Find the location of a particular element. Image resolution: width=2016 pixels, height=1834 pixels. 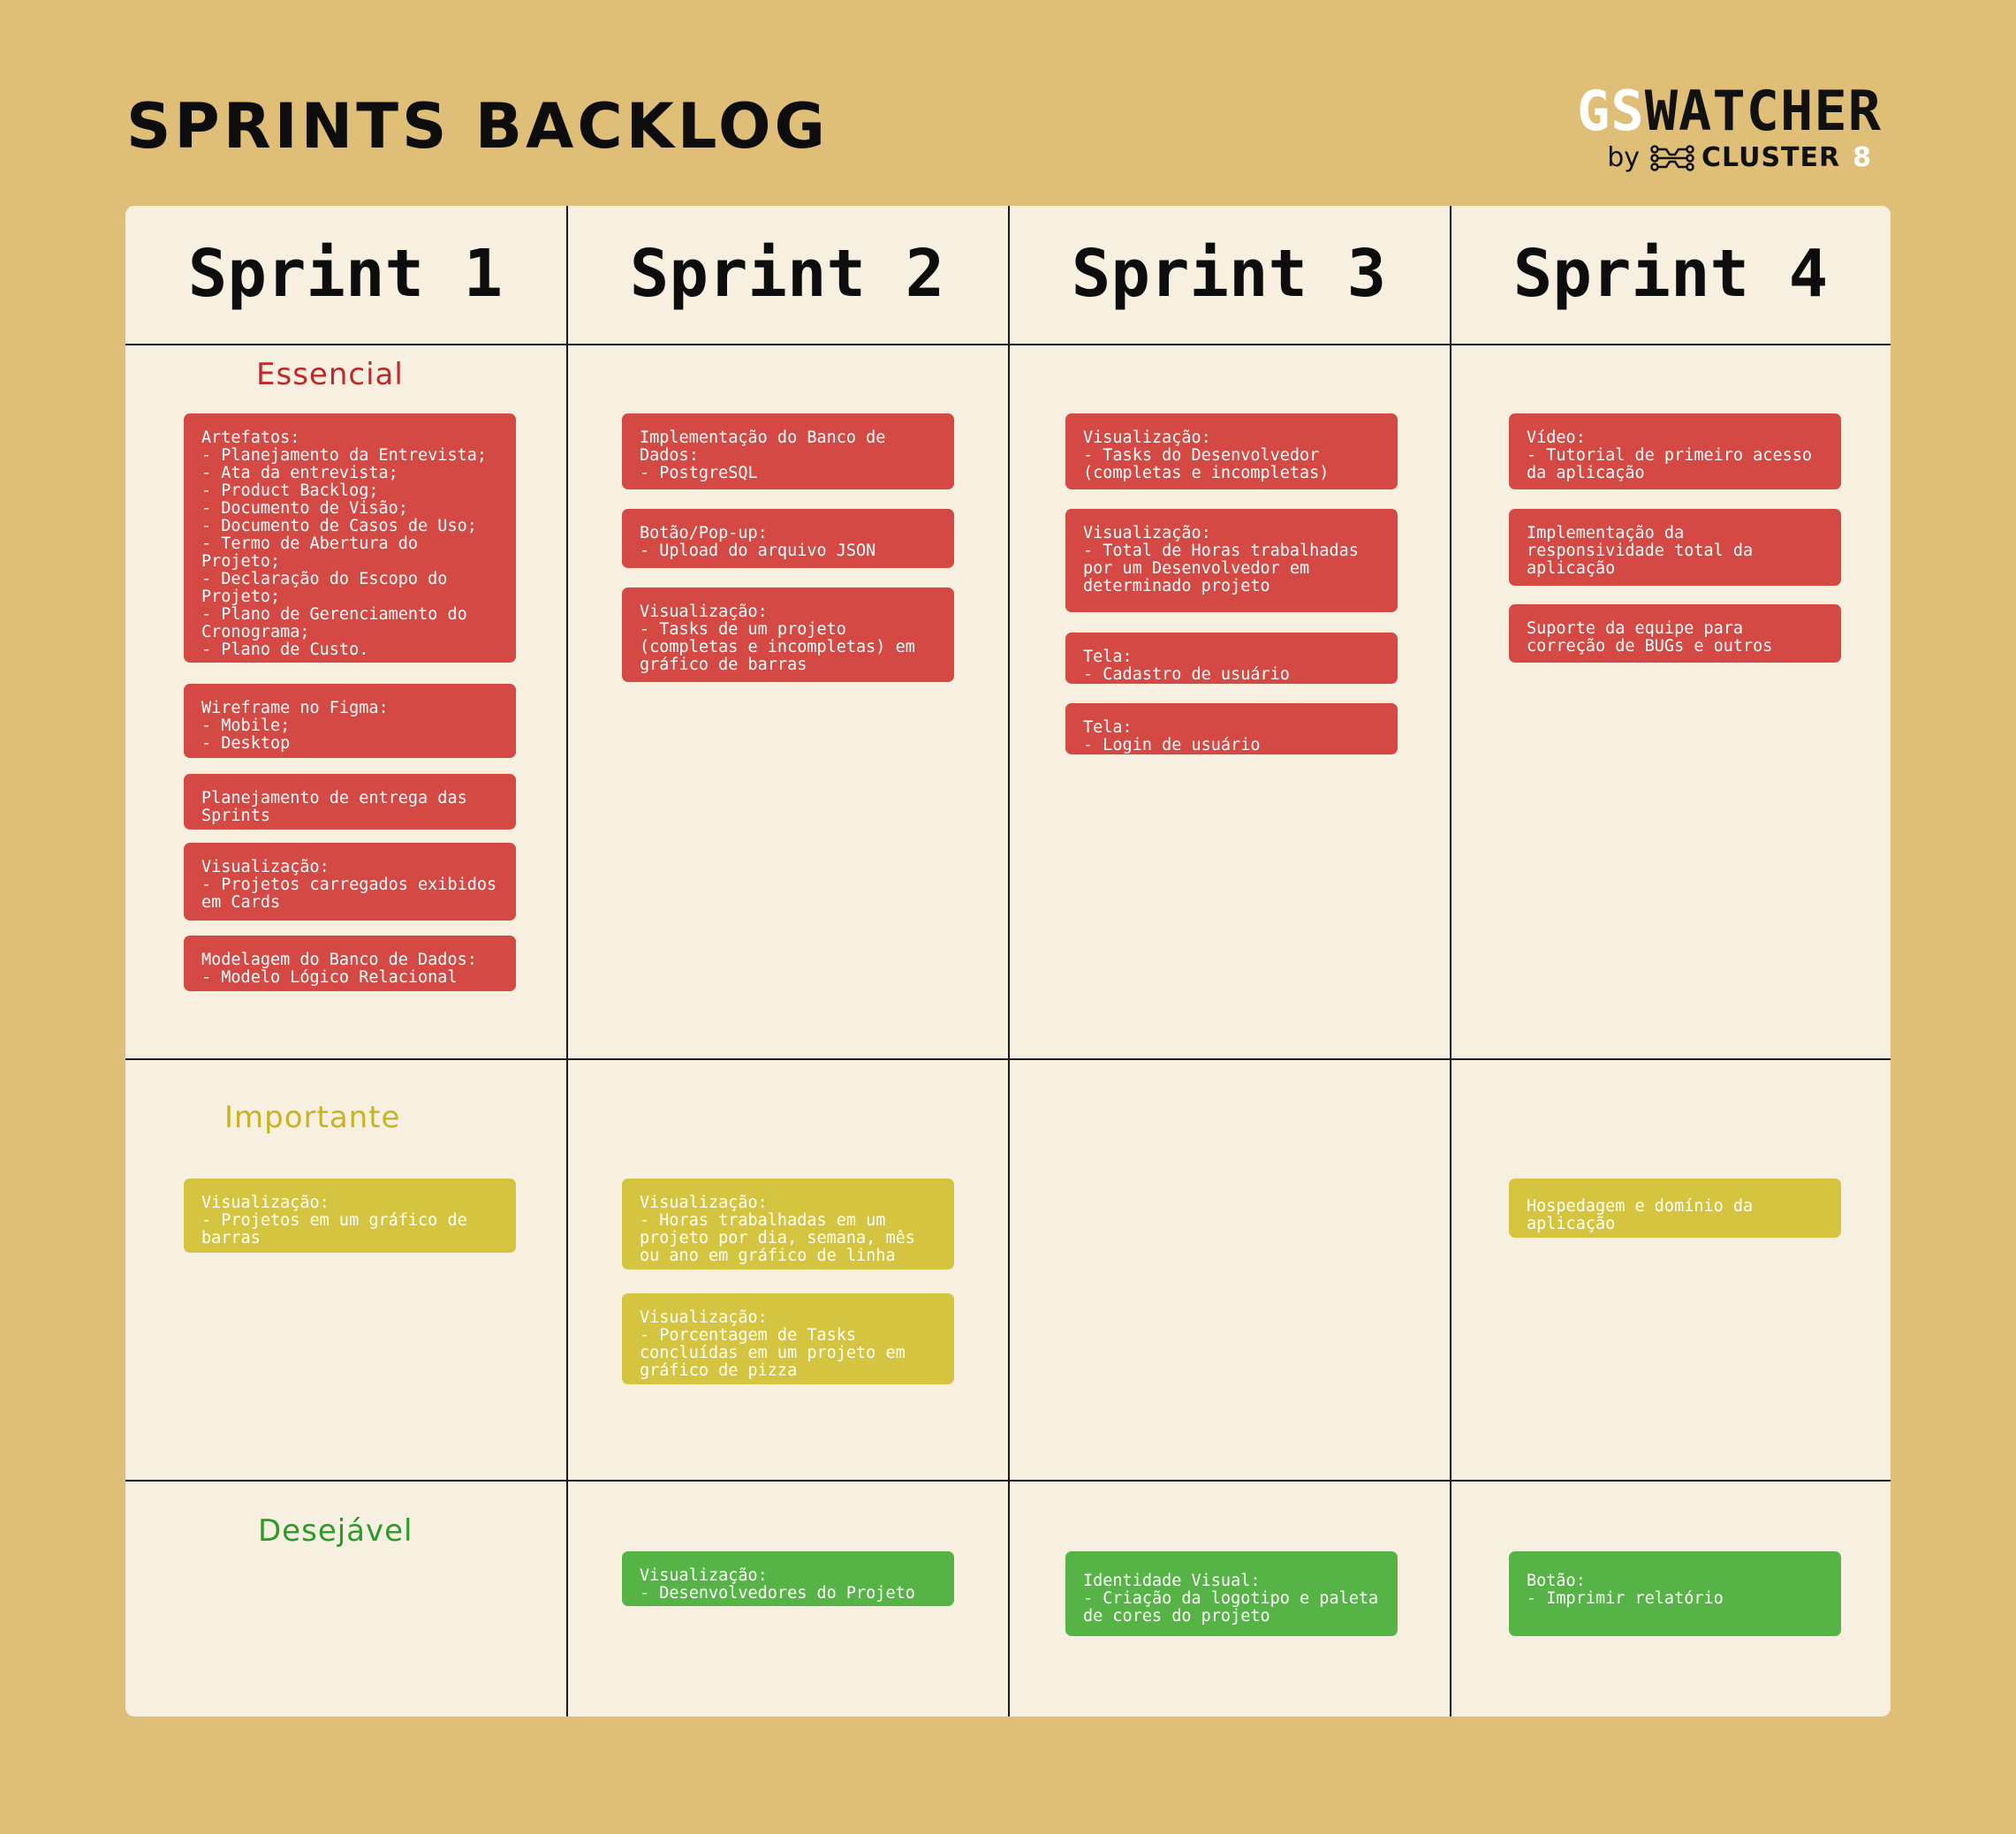

logo-cluster: CLUSTER is located at coordinates (1771, 158).